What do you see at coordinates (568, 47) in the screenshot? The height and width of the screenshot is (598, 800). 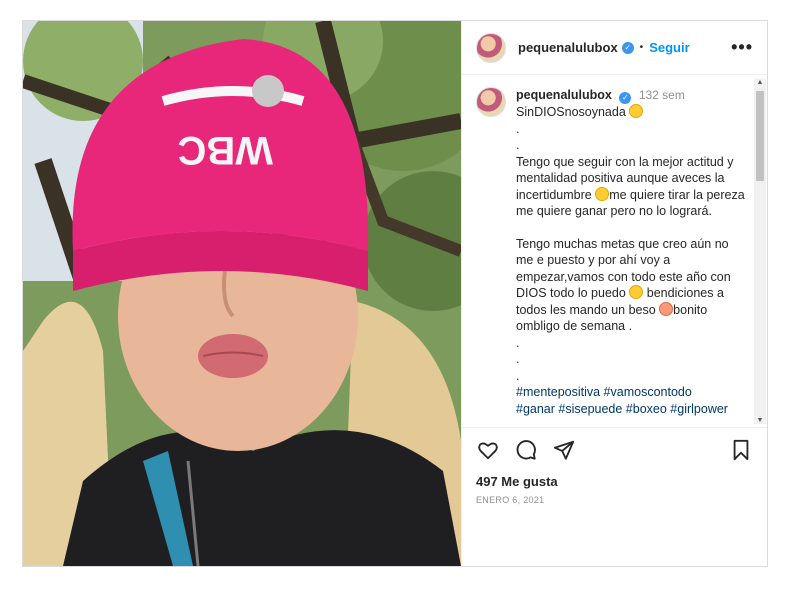 I see `header-username: pequenalulubox` at bounding box center [568, 47].